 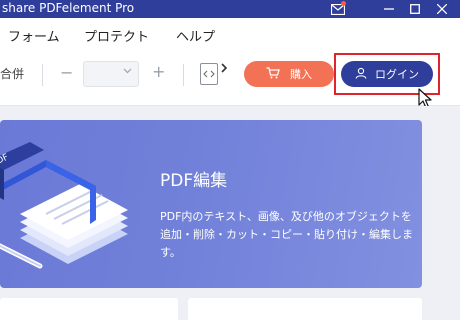 What do you see at coordinates (158, 71) in the screenshot?
I see `zoom-in-button: +` at bounding box center [158, 71].